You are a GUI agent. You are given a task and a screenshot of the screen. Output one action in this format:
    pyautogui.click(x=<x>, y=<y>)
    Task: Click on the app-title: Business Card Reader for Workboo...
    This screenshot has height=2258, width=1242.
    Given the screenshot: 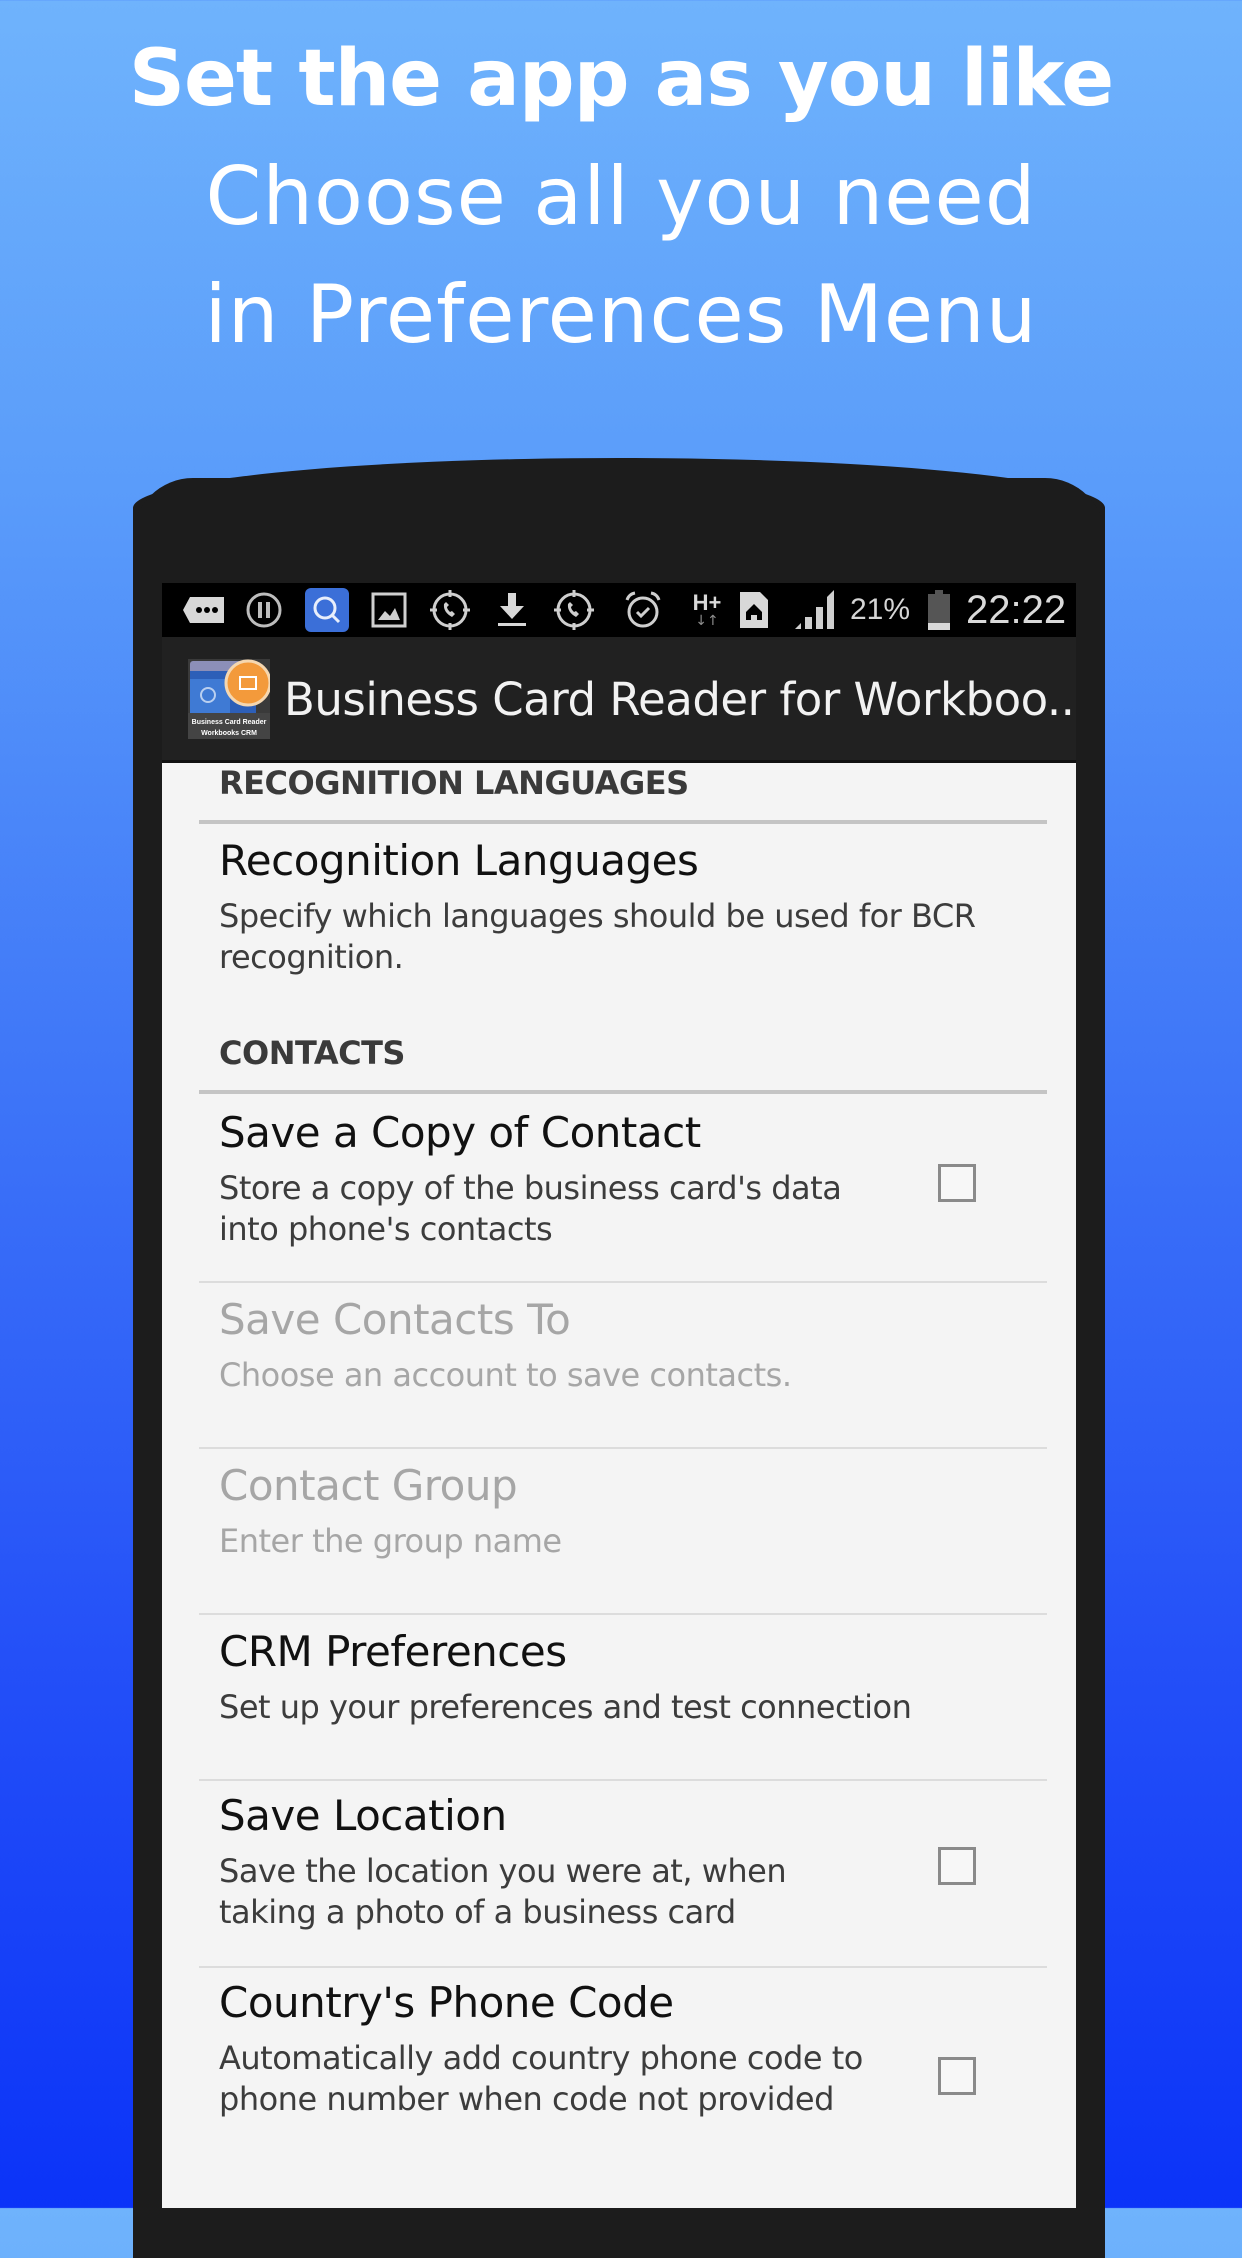 What is the action you would take?
    pyautogui.click(x=680, y=699)
    